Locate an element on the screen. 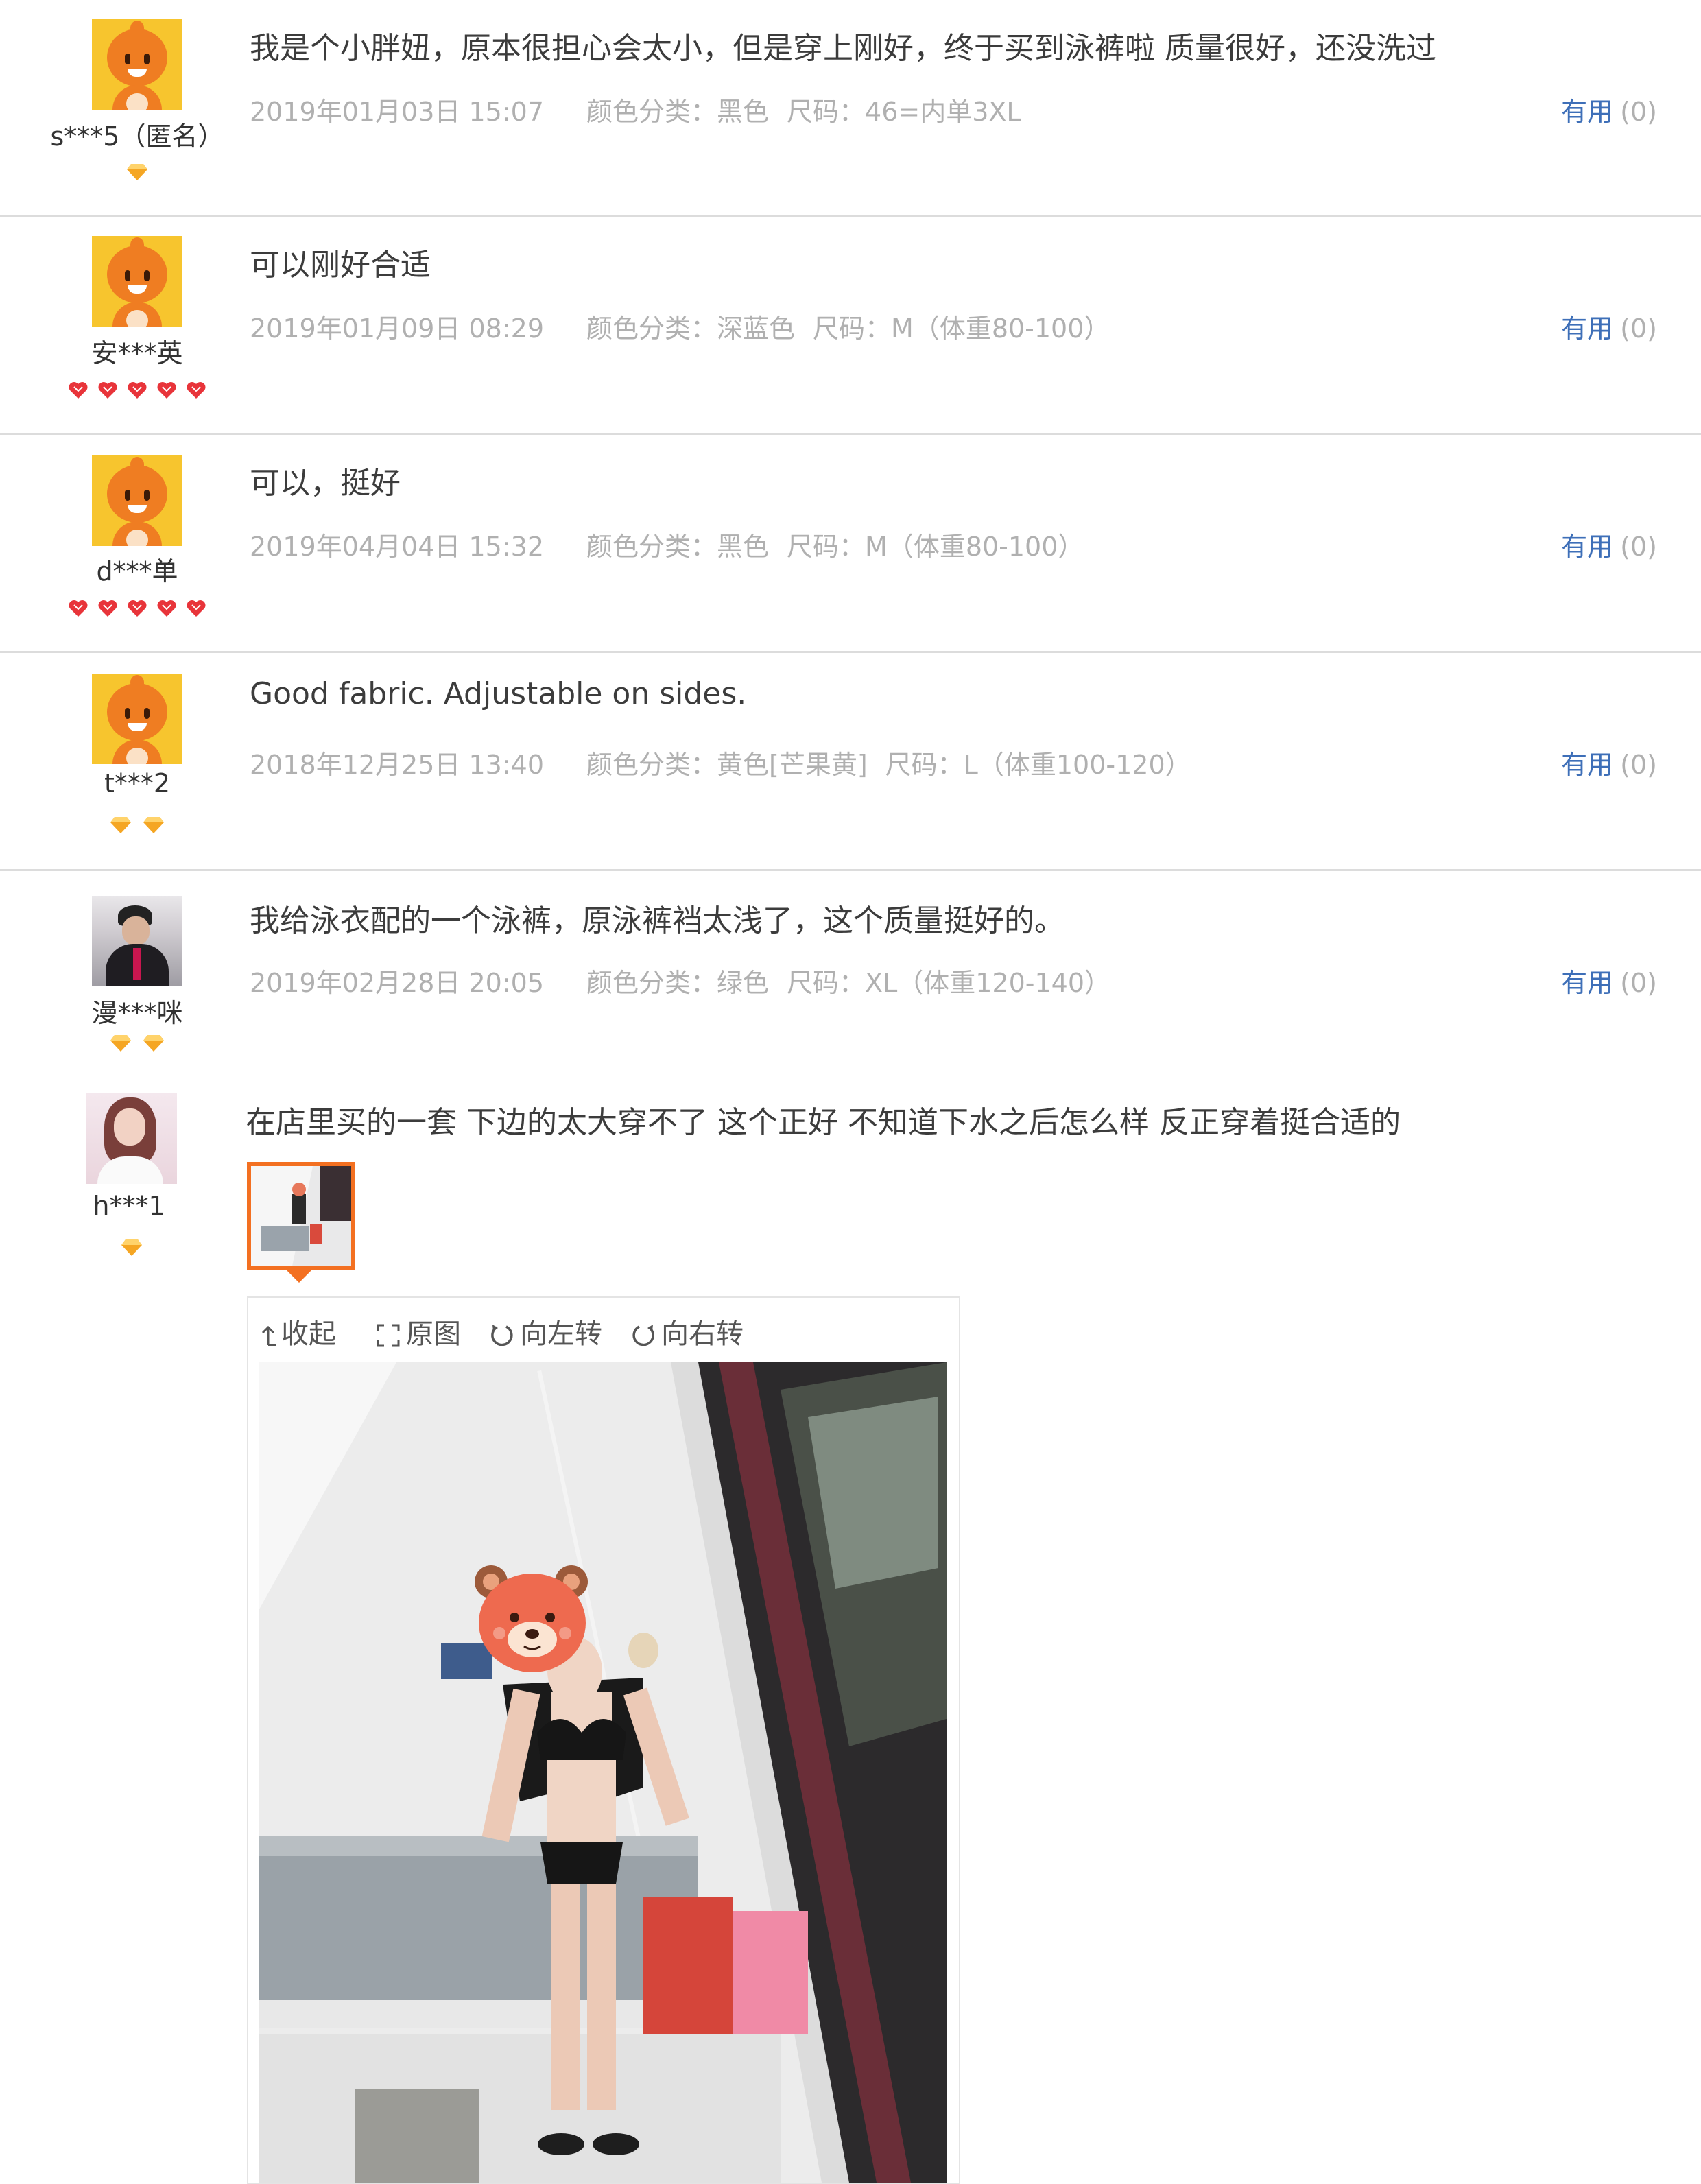  review-date: 2019年02月28日 20:05 is located at coordinates (398, 983).